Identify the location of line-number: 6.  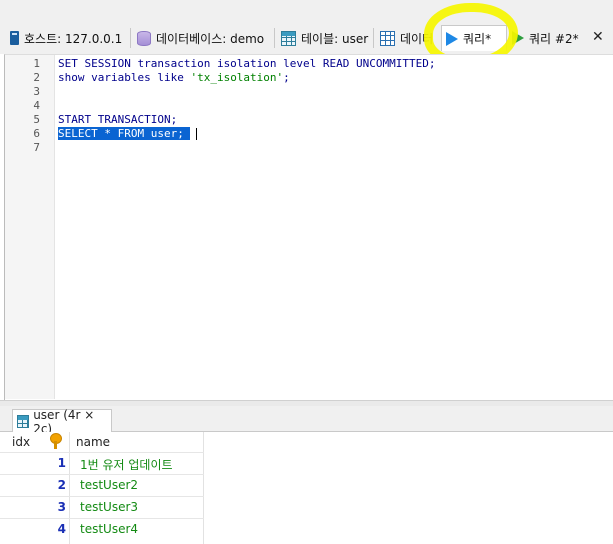
(36, 133).